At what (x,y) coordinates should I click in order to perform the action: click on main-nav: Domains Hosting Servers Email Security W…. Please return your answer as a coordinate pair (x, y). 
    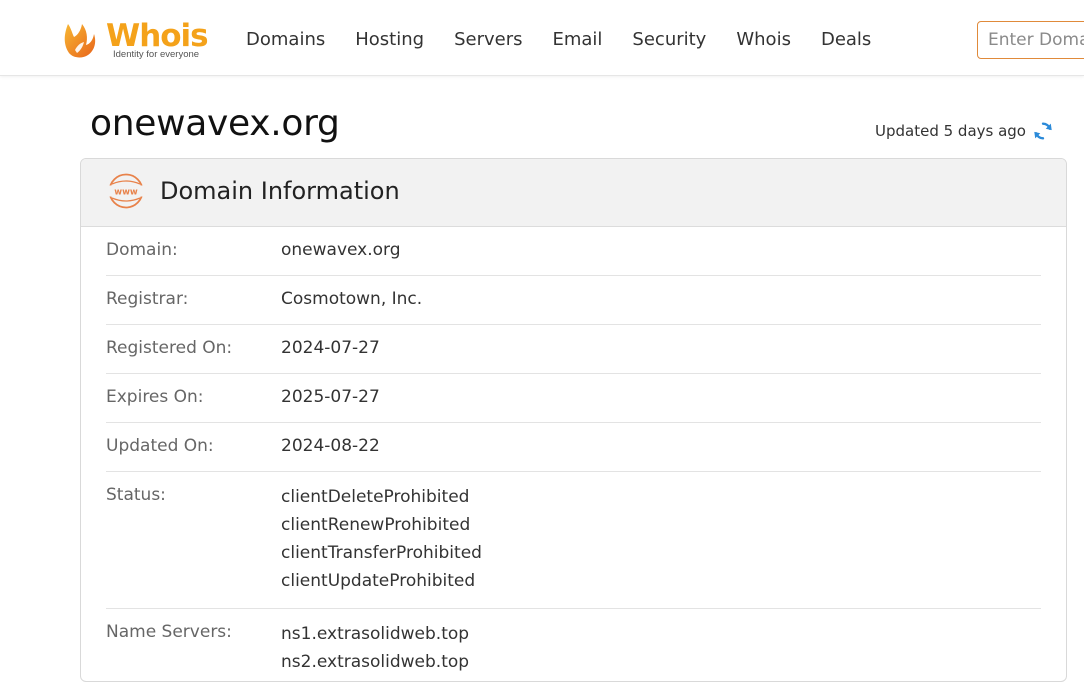
    Looking at the image, I should click on (573, 40).